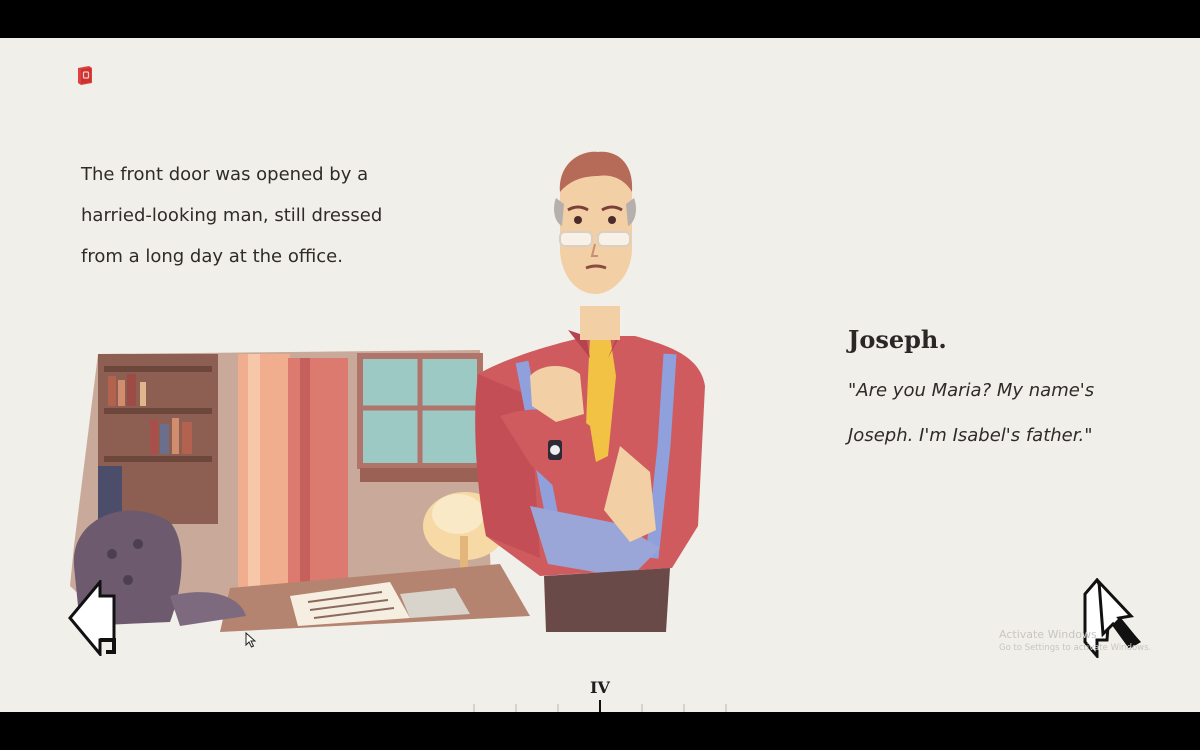  What do you see at coordinates (225, 174) in the screenshot?
I see `narration-line: The front door was opened by a` at bounding box center [225, 174].